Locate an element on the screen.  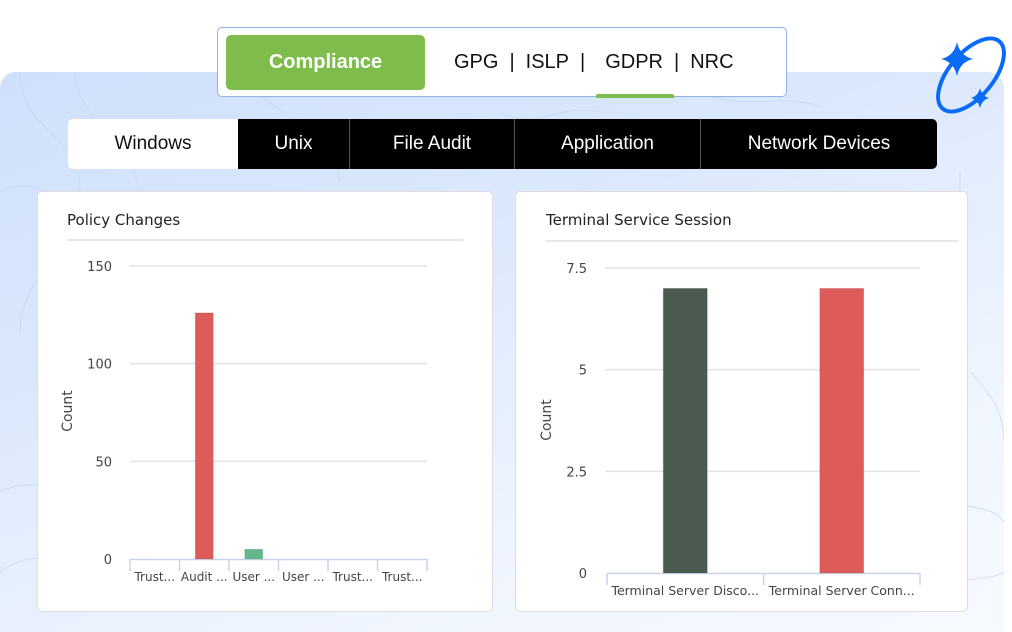
sparkle-orbit-icon is located at coordinates (971, 75).